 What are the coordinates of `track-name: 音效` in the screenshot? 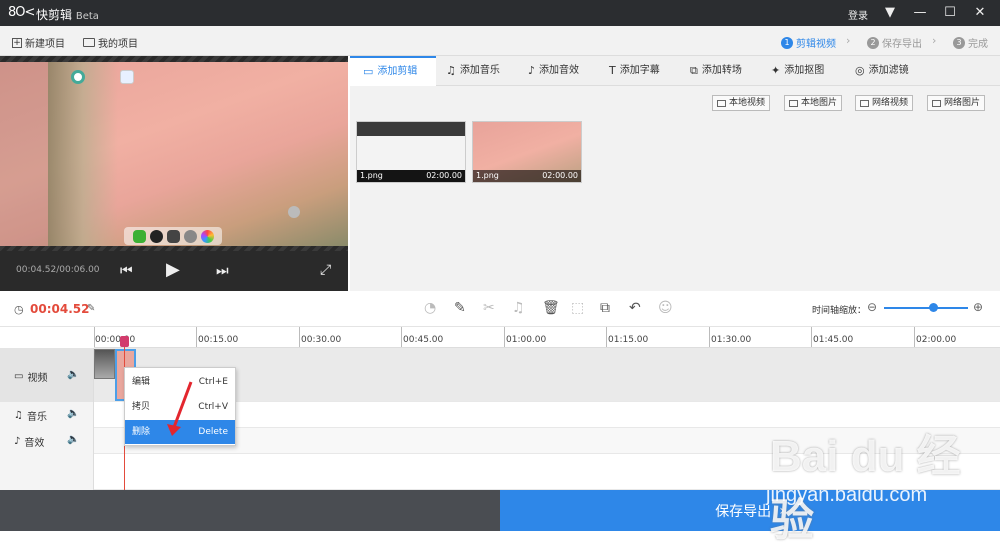 It's located at (34, 443).